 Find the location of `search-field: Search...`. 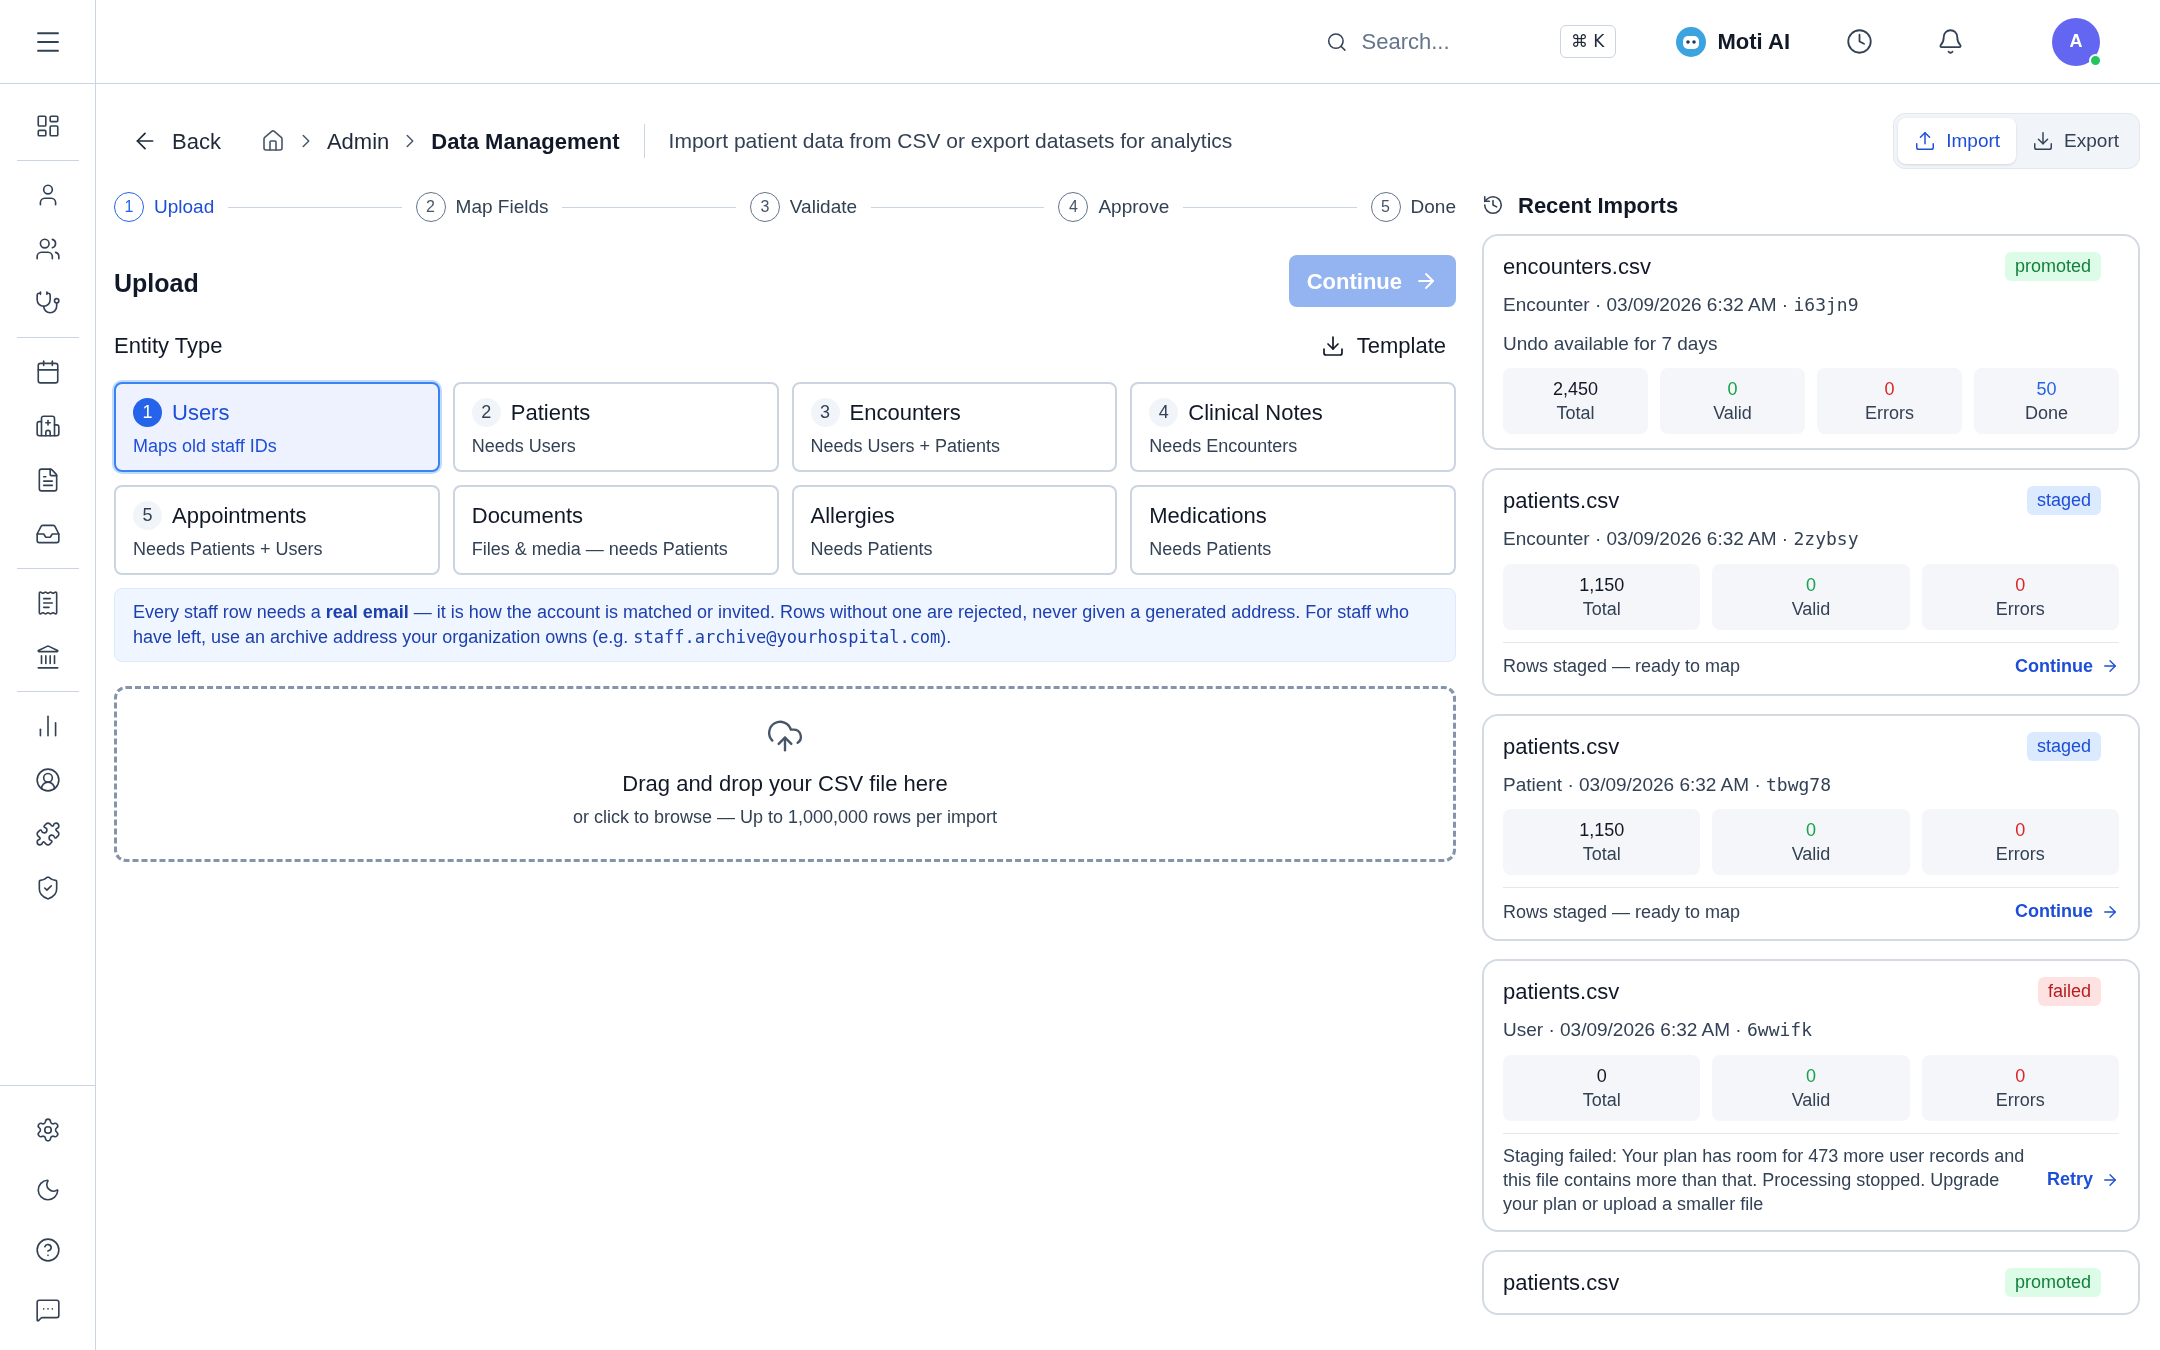

search-field: Search... is located at coordinates (1448, 41).